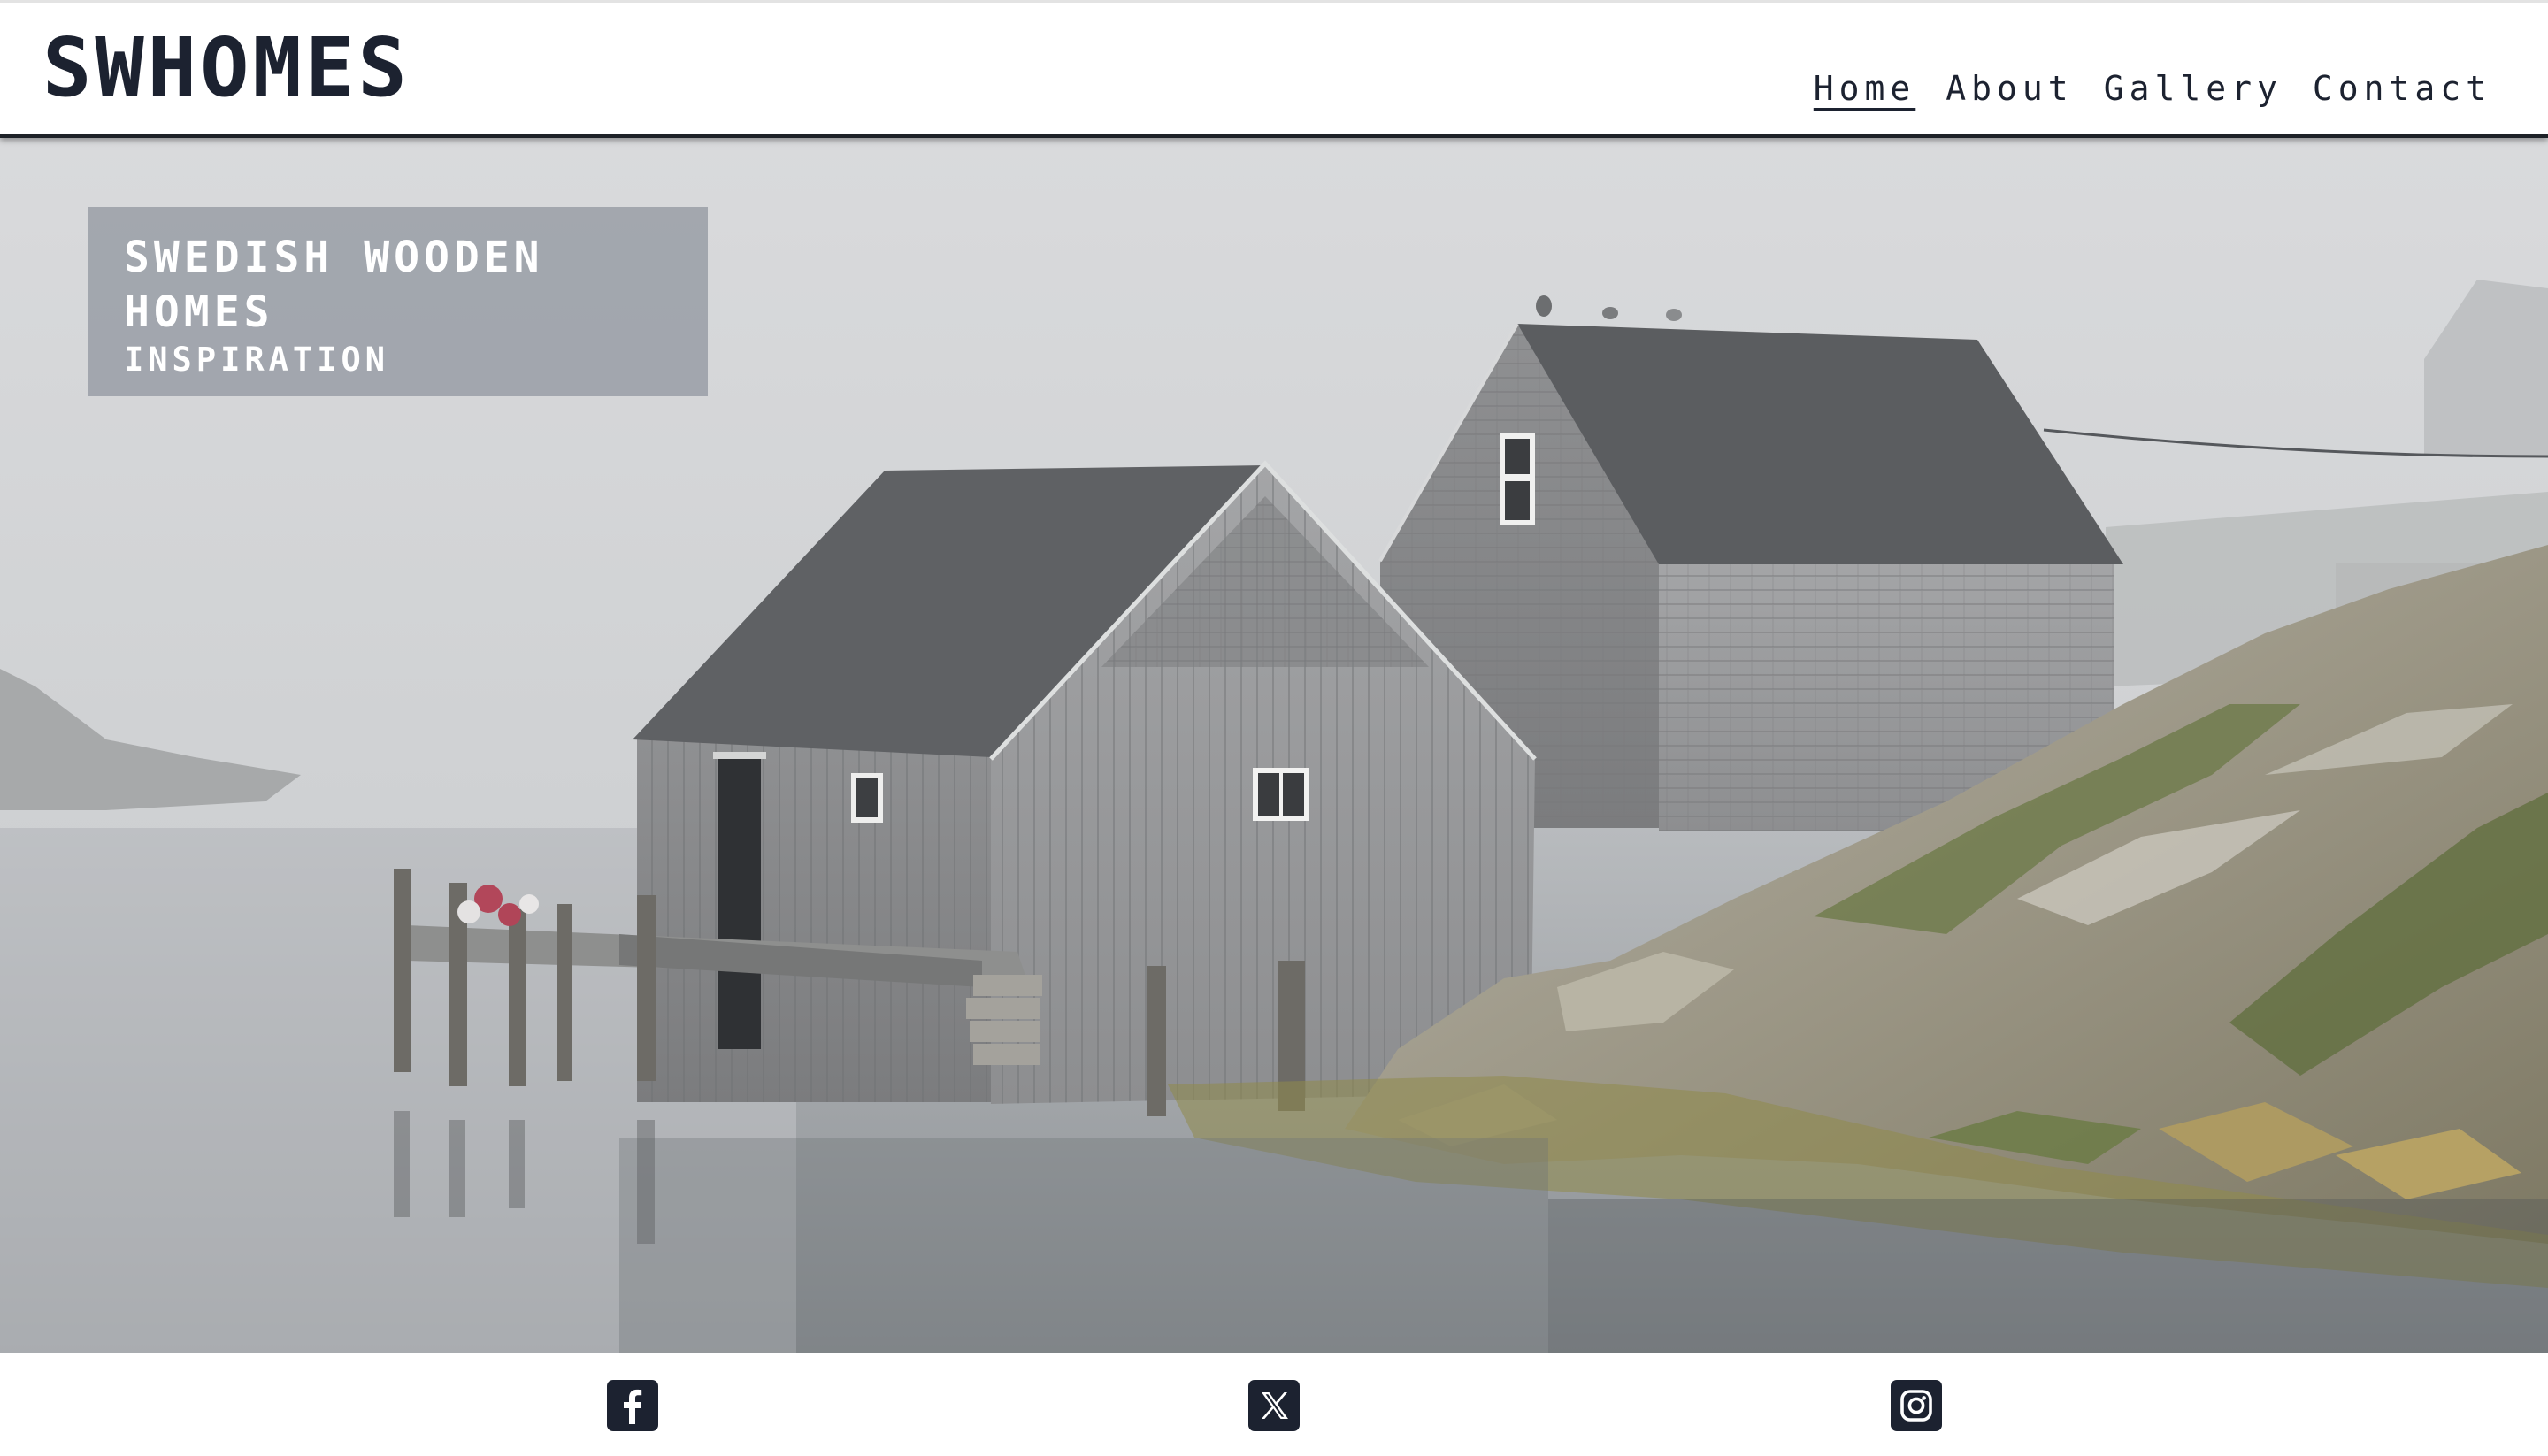 This screenshot has width=2548, height=1456. I want to click on nav-contact: Contact, so click(2402, 88).